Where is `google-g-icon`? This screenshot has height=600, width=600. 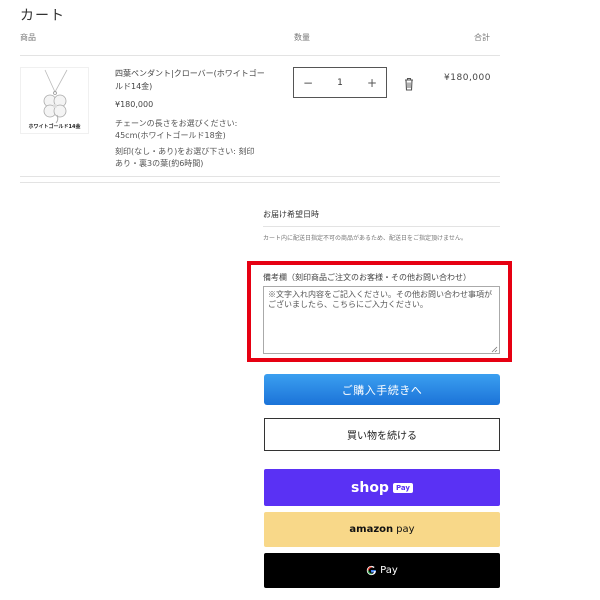 google-g-icon is located at coordinates (371, 570).